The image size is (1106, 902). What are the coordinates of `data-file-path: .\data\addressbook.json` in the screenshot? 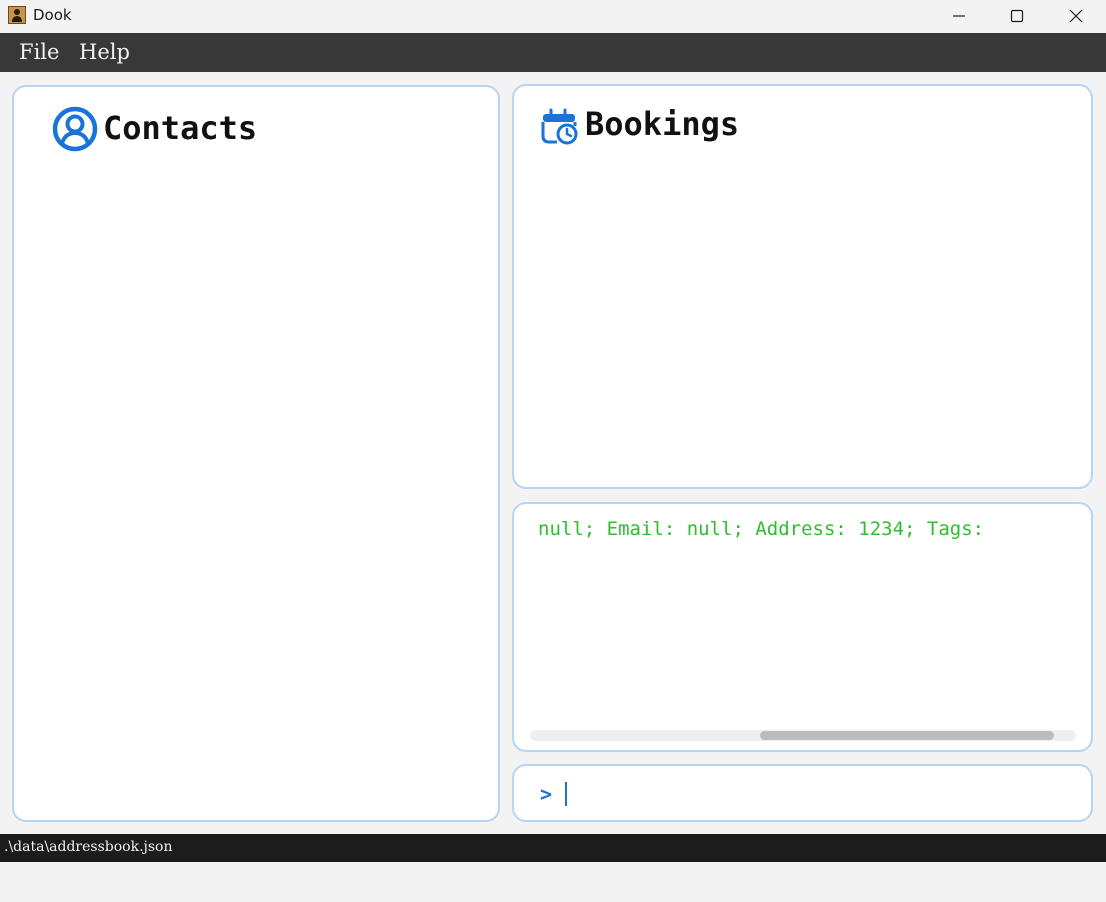 It's located at (88, 847).